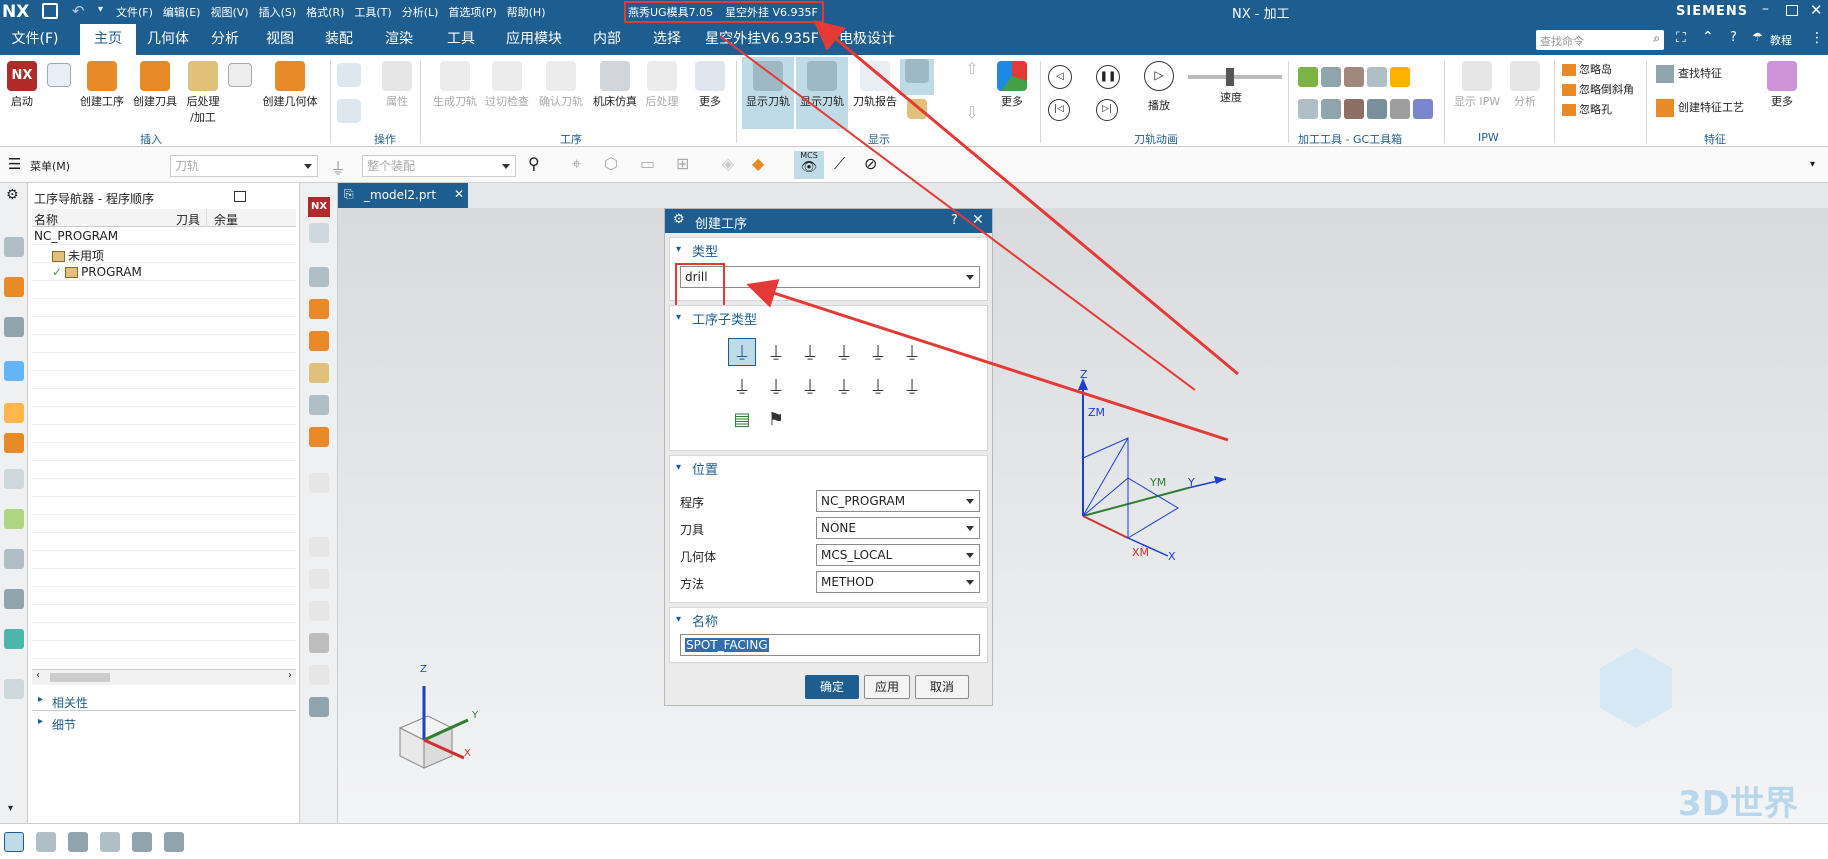 The height and width of the screenshot is (859, 1828). I want to click on menu-item: 分析(L), so click(420, 12).